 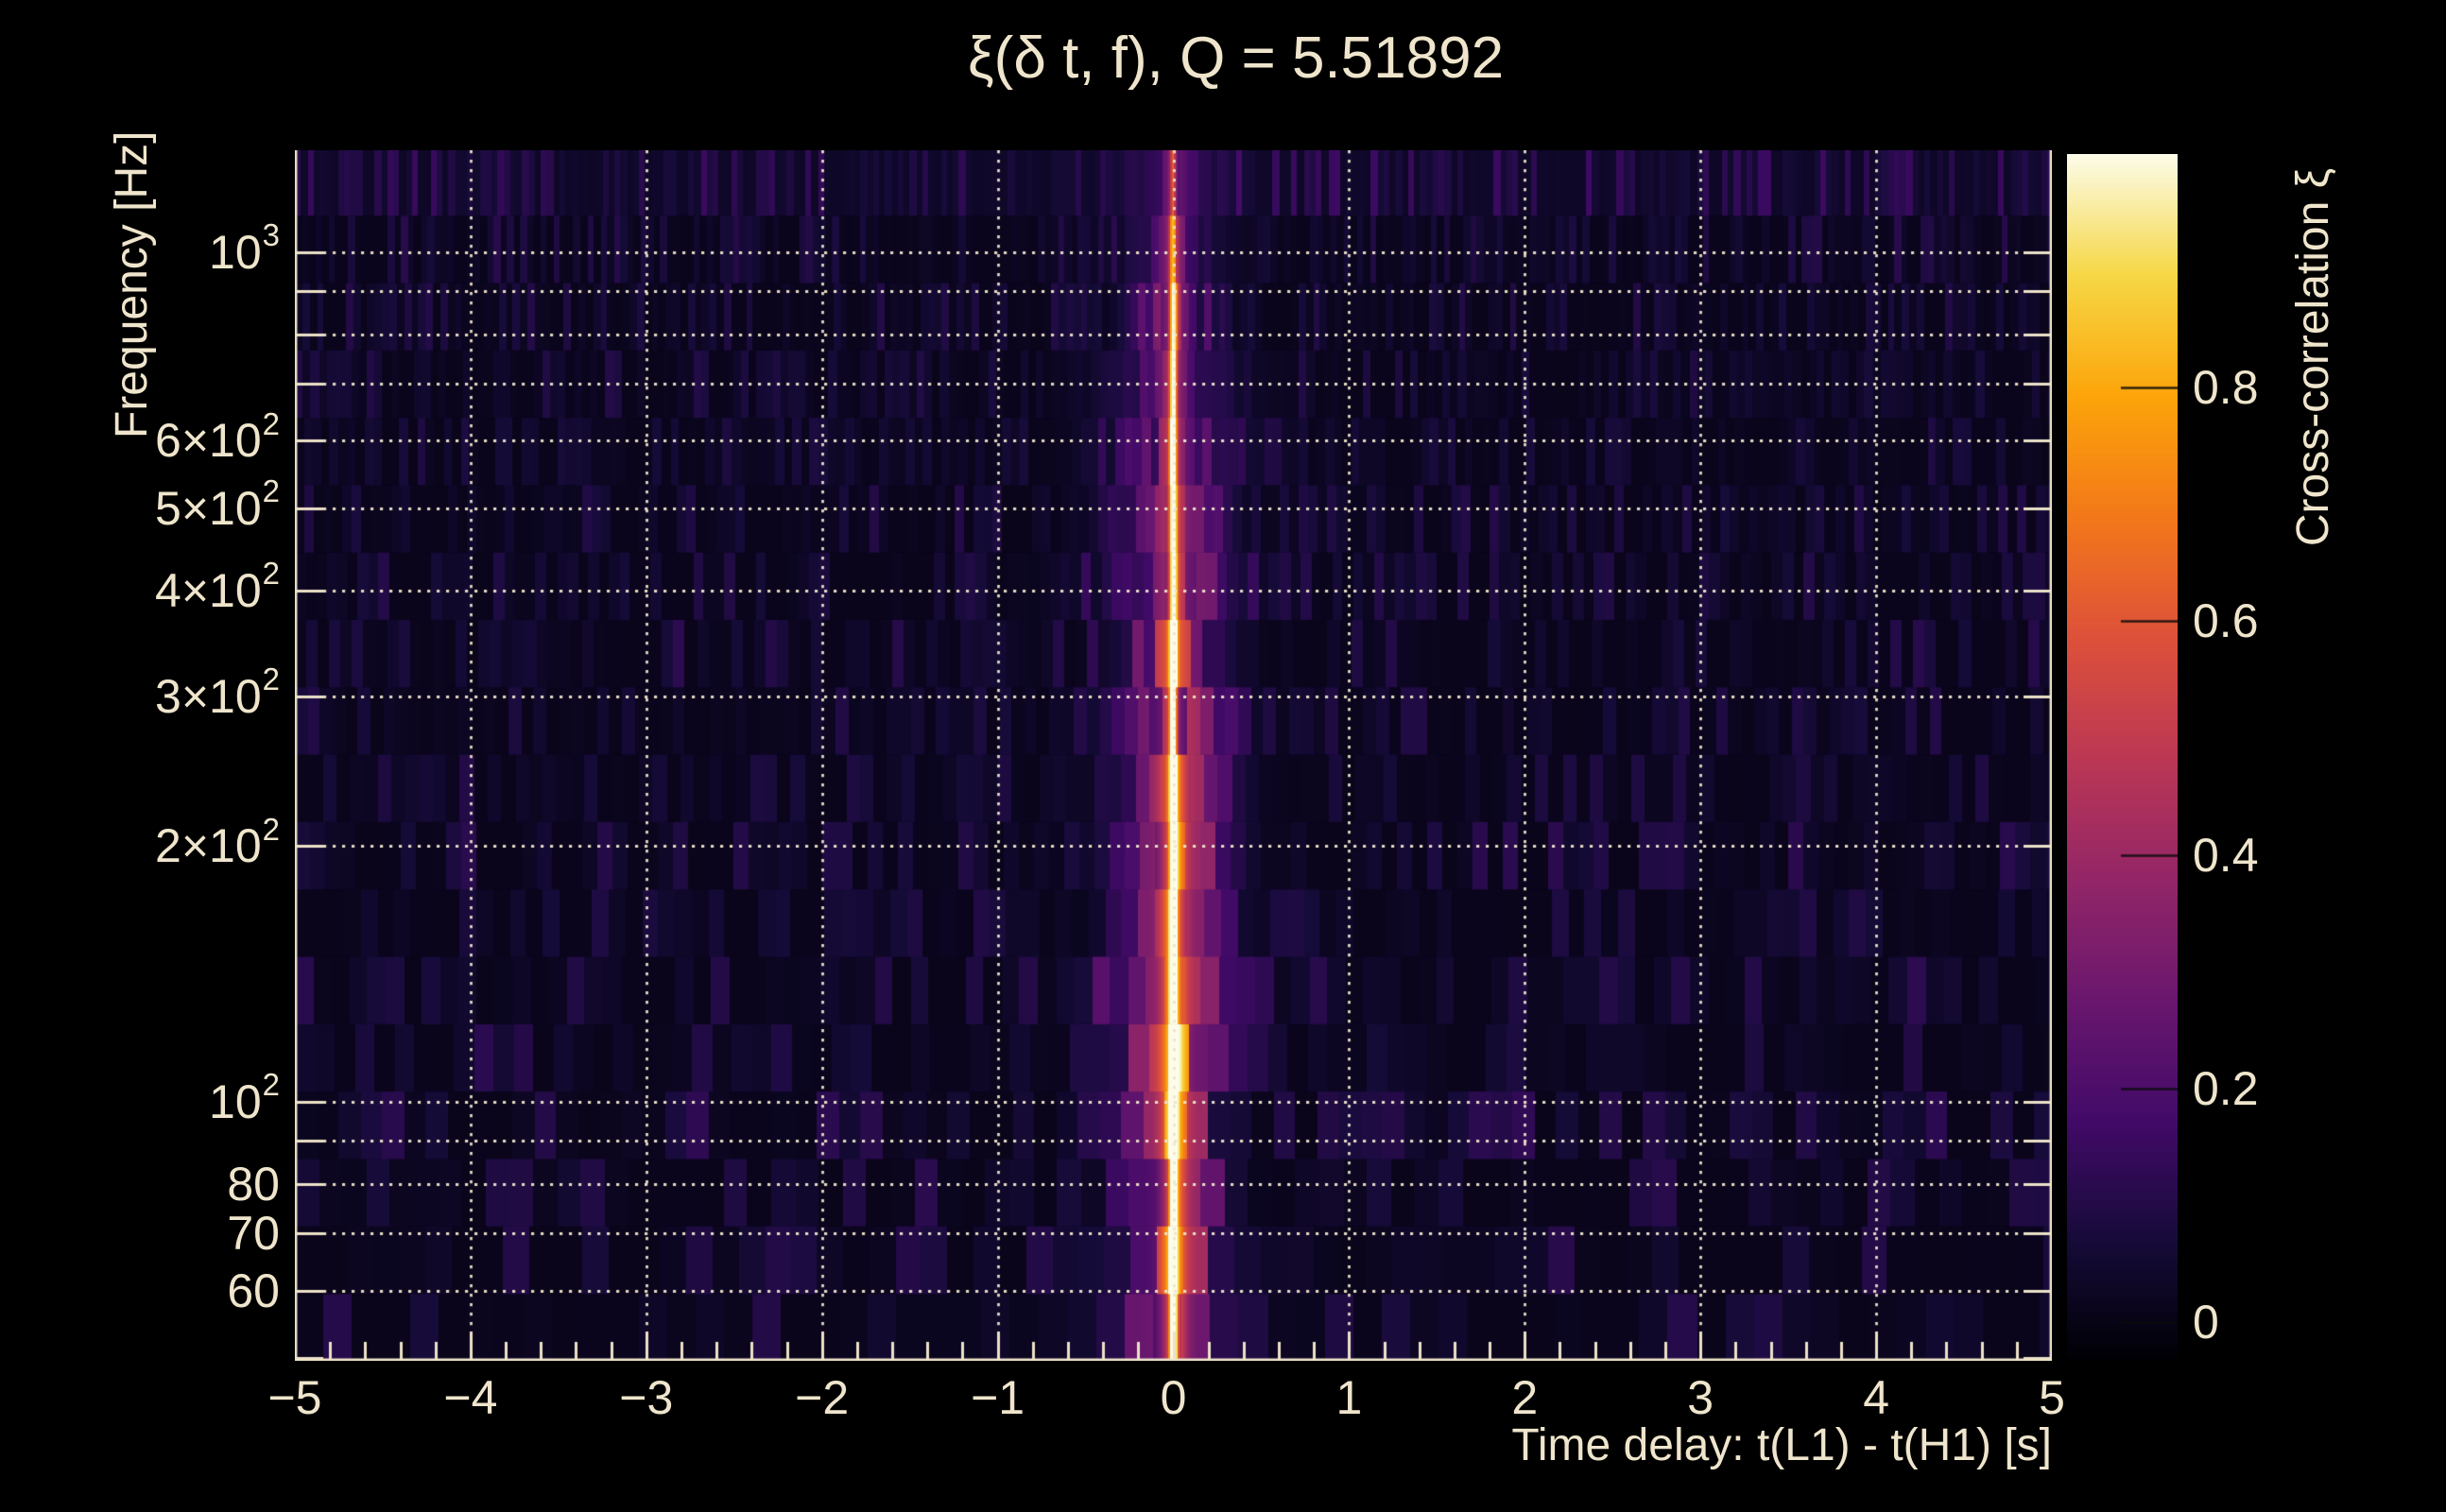 What do you see at coordinates (2122, 757) in the screenshot?
I see `colorbar-canvas` at bounding box center [2122, 757].